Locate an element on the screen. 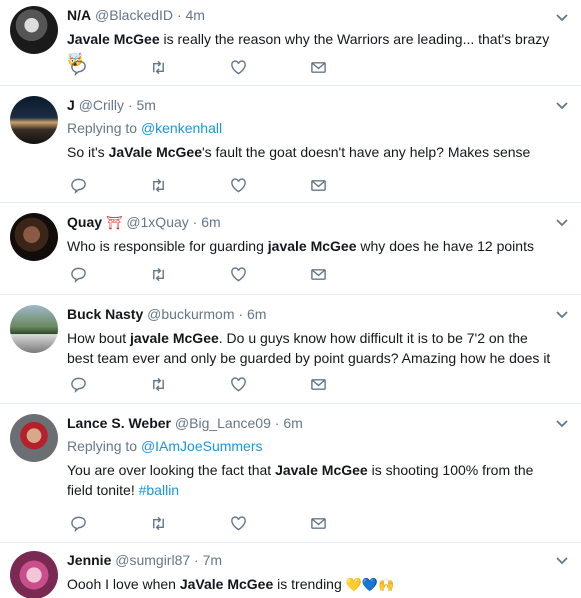 The image size is (581, 598). timestamp: 7m is located at coordinates (212, 560).